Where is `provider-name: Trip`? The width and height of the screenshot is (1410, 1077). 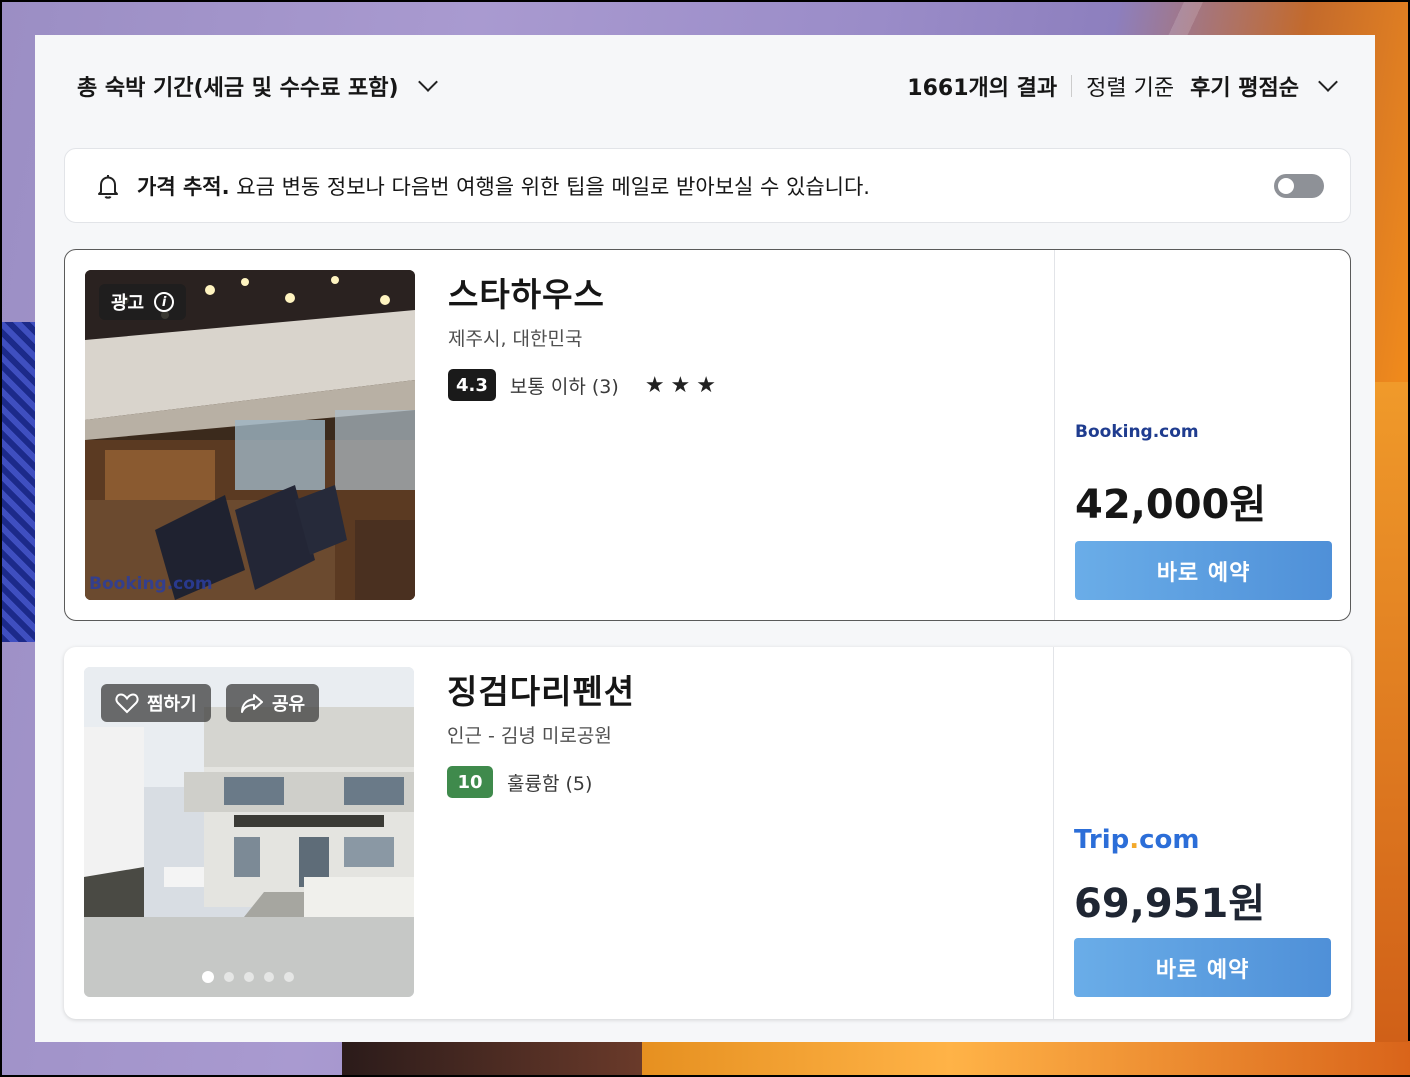 provider-name: Trip is located at coordinates (1102, 840).